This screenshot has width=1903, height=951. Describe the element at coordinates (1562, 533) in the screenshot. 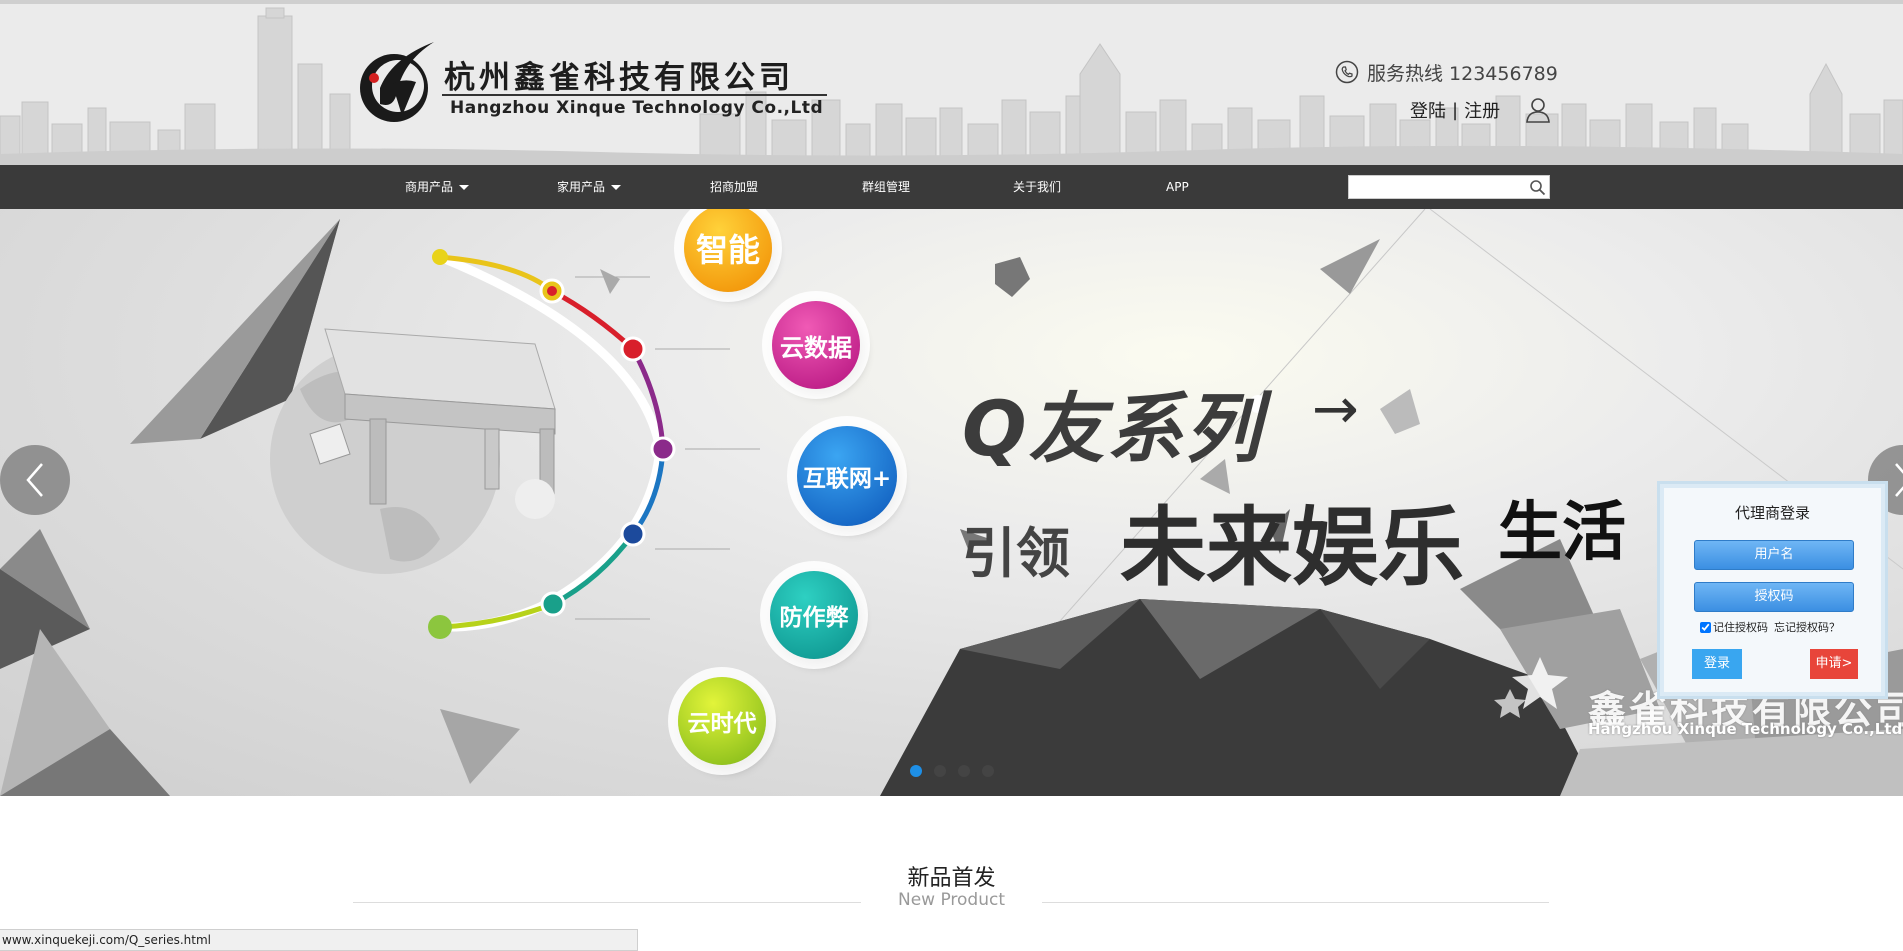

I see `slogan-life: 生活` at that location.